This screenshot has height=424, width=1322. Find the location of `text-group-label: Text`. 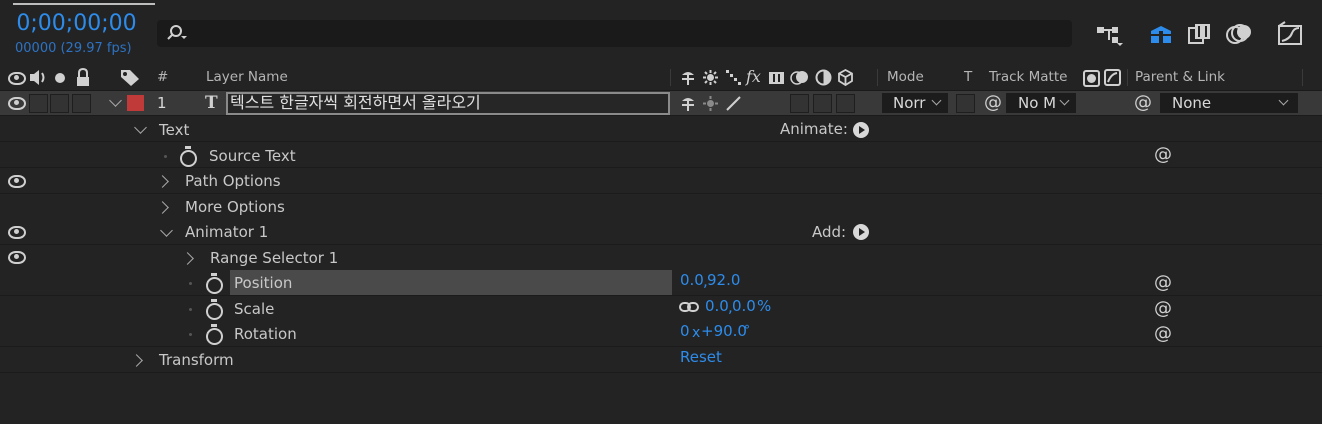

text-group-label: Text is located at coordinates (174, 130).